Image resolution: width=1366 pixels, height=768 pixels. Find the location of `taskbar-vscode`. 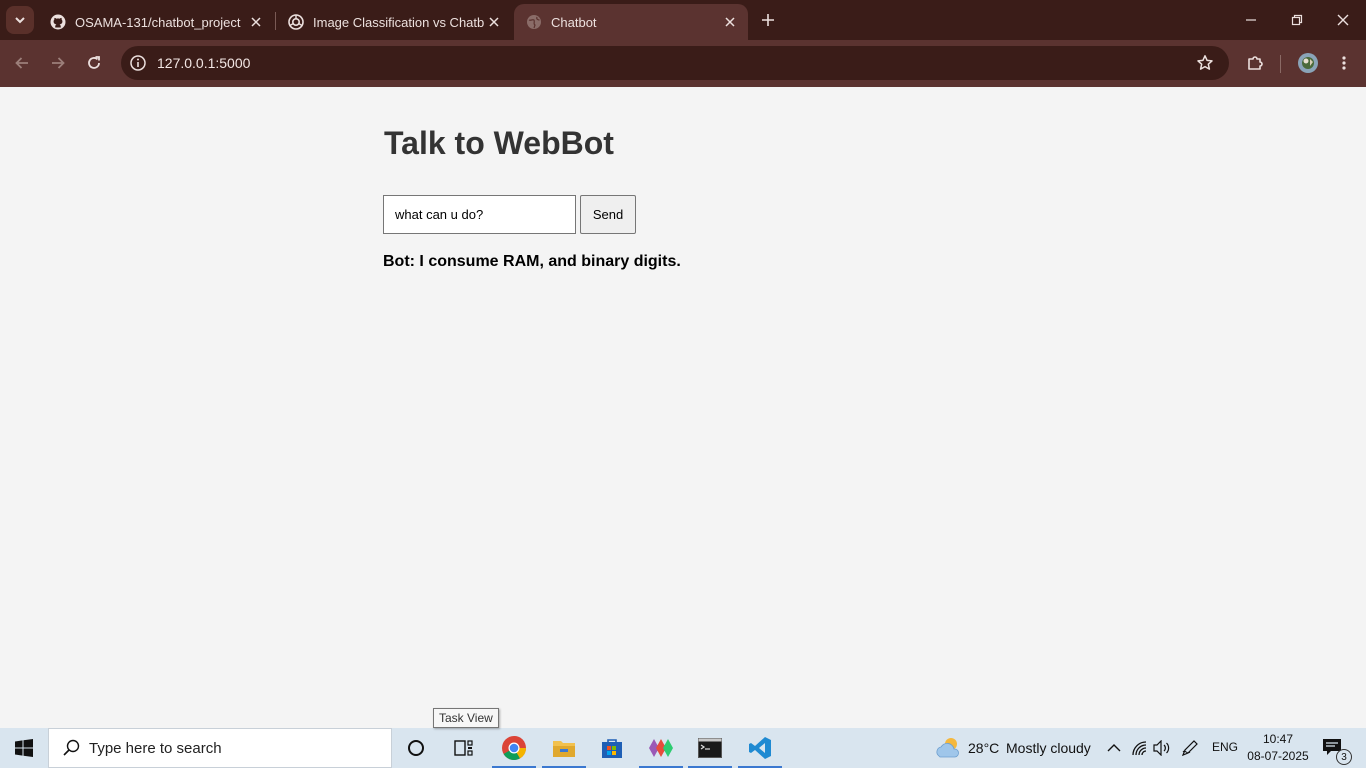

taskbar-vscode is located at coordinates (760, 748).